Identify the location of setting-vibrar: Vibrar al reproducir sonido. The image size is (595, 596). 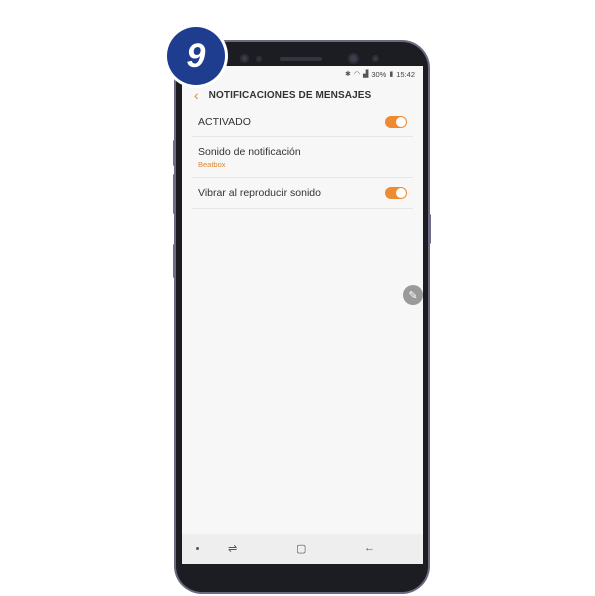
(302, 193).